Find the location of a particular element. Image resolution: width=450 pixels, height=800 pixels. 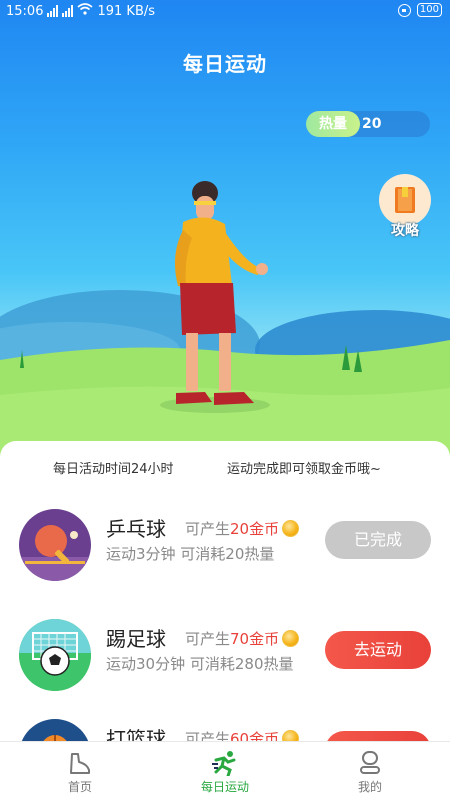

tab-mine: 我的 is located at coordinates (370, 771).